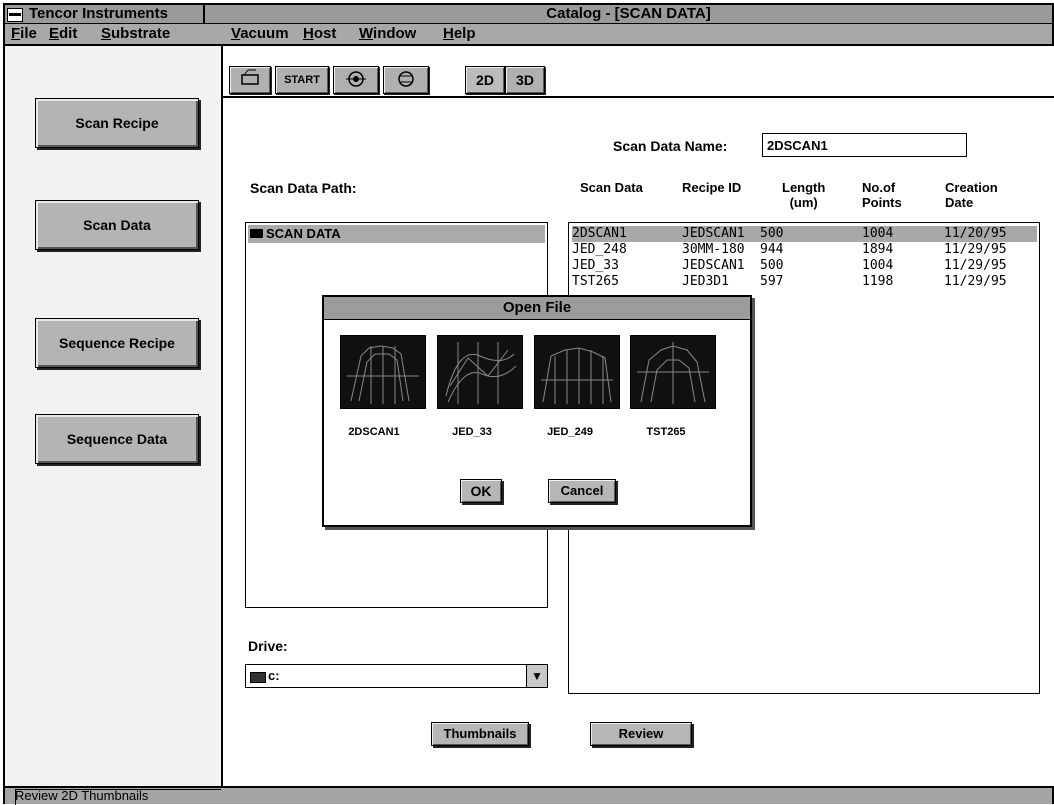 This screenshot has width=1054, height=805. I want to click on header-text: Recipe ID, so click(712, 187).